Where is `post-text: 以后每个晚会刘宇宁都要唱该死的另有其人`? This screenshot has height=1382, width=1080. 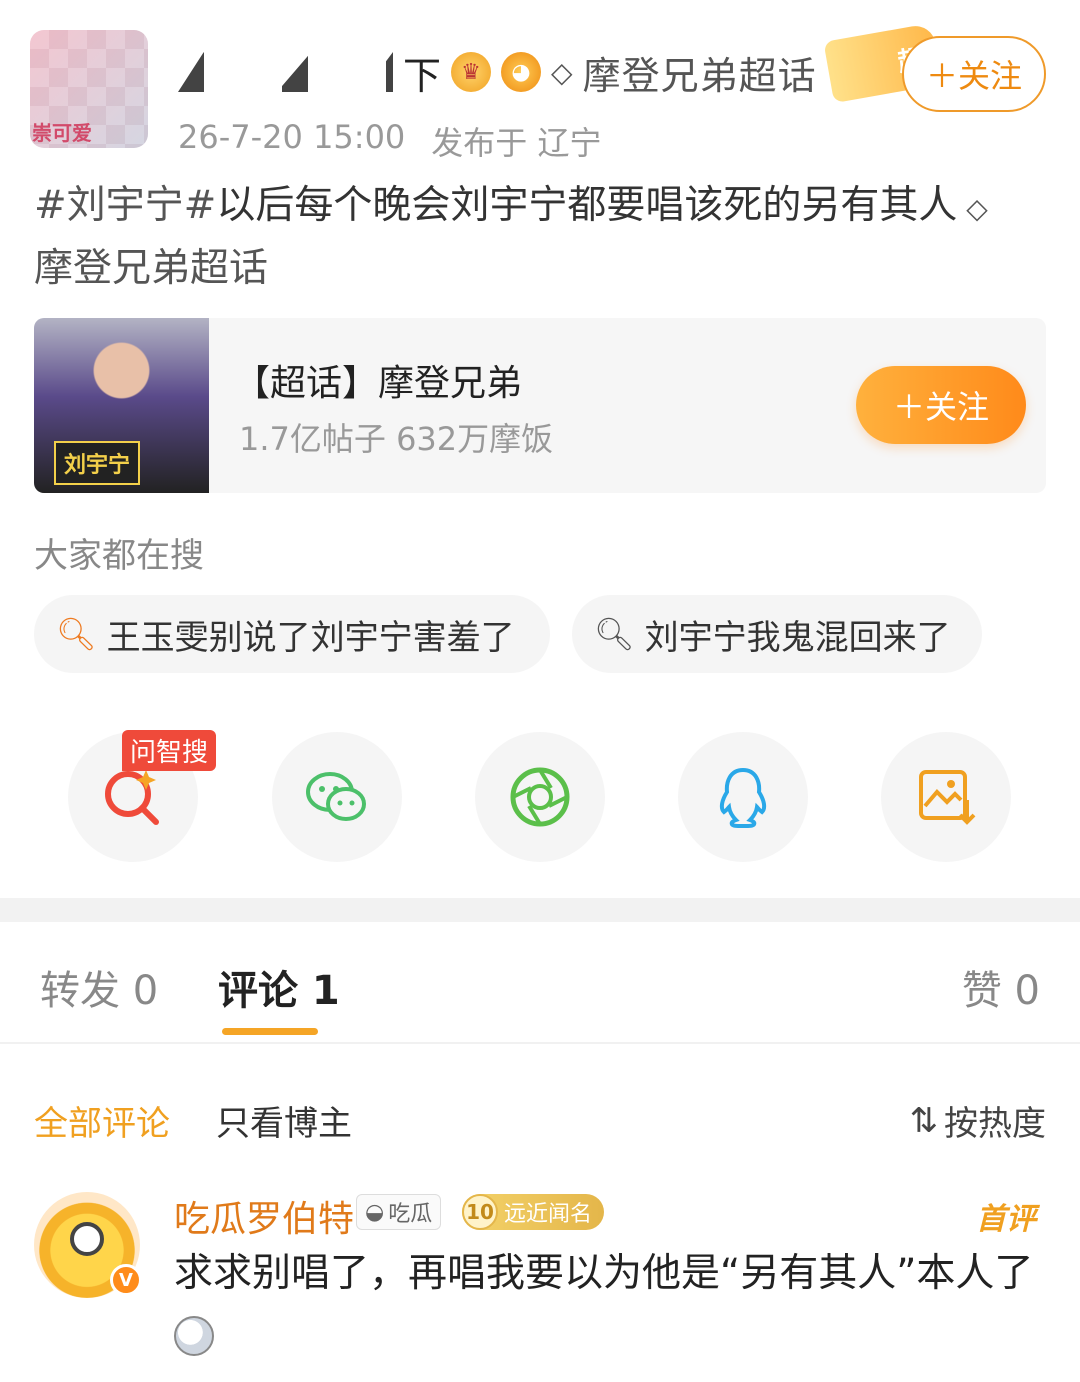 post-text: 以后每个晚会刘宇宁都要唱该死的另有其人 is located at coordinates (587, 205).